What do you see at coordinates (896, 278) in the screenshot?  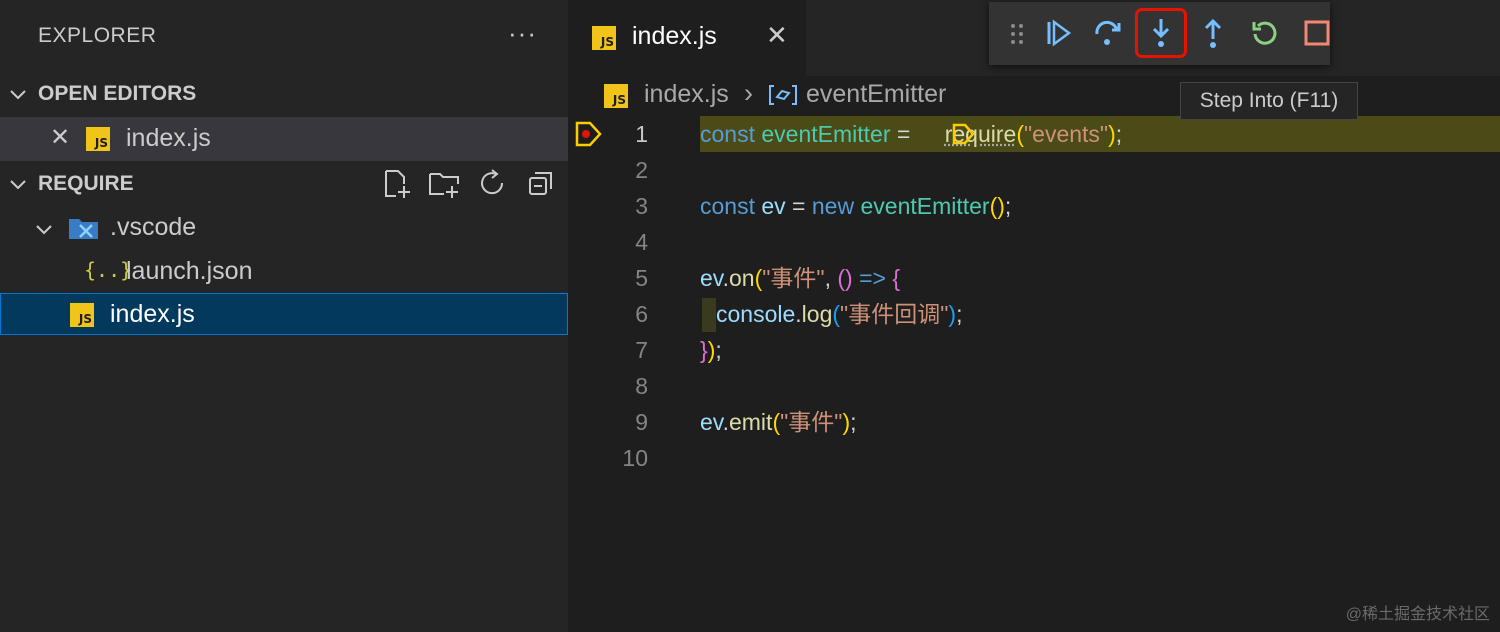 I see `bracket-token: {` at bounding box center [896, 278].